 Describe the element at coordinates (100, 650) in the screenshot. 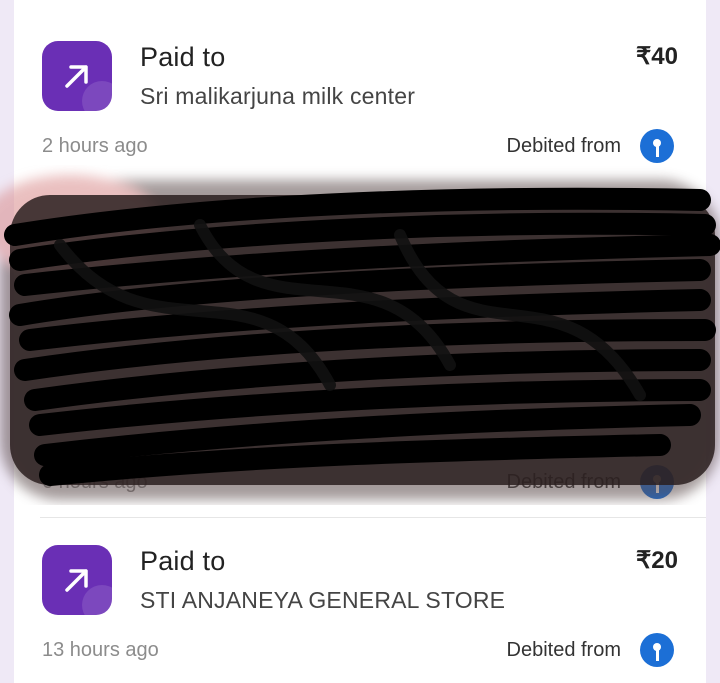

I see `transaction-time: 13 hours ago` at that location.